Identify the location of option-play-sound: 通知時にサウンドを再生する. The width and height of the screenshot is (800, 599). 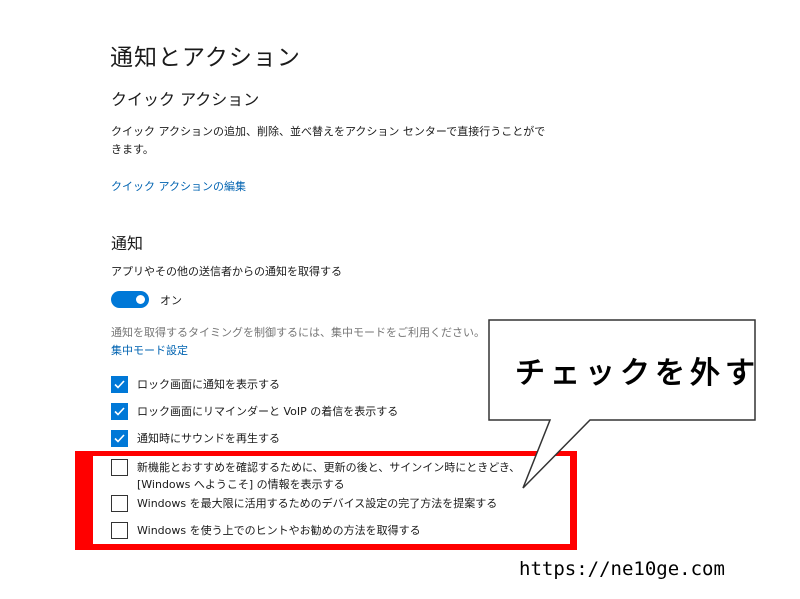
(195, 438).